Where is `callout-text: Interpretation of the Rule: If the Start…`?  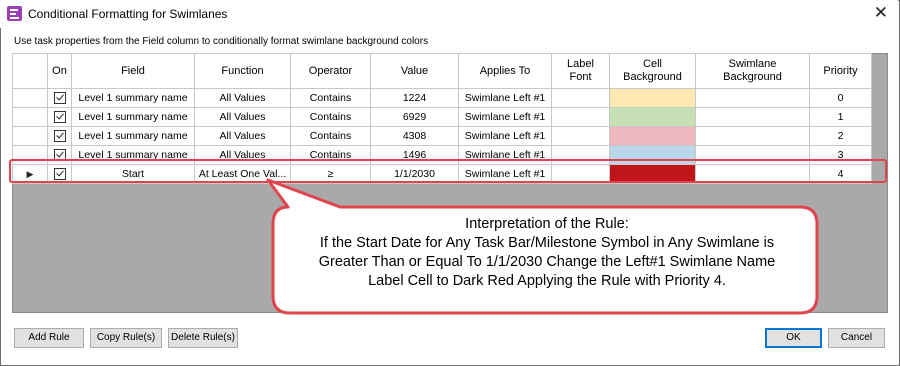
callout-text: Interpretation of the Rule: If the Start… is located at coordinates (547, 253).